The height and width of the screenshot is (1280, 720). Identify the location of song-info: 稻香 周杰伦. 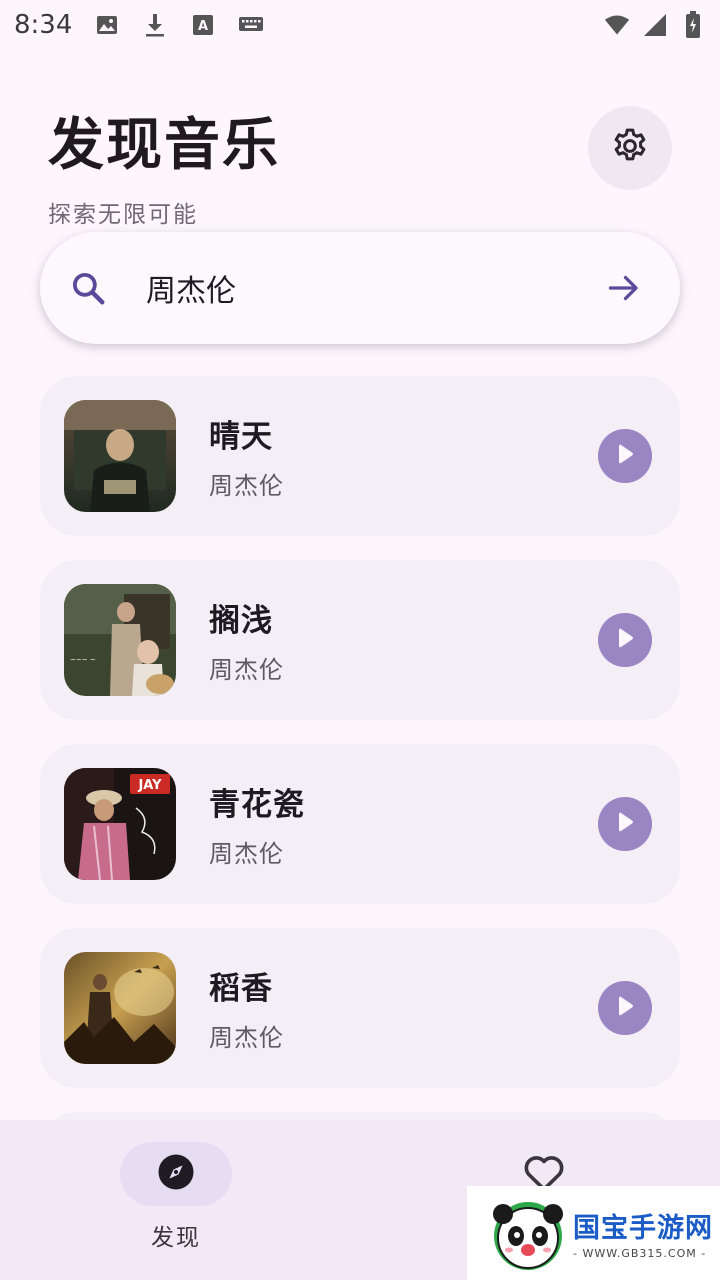
(403, 1008).